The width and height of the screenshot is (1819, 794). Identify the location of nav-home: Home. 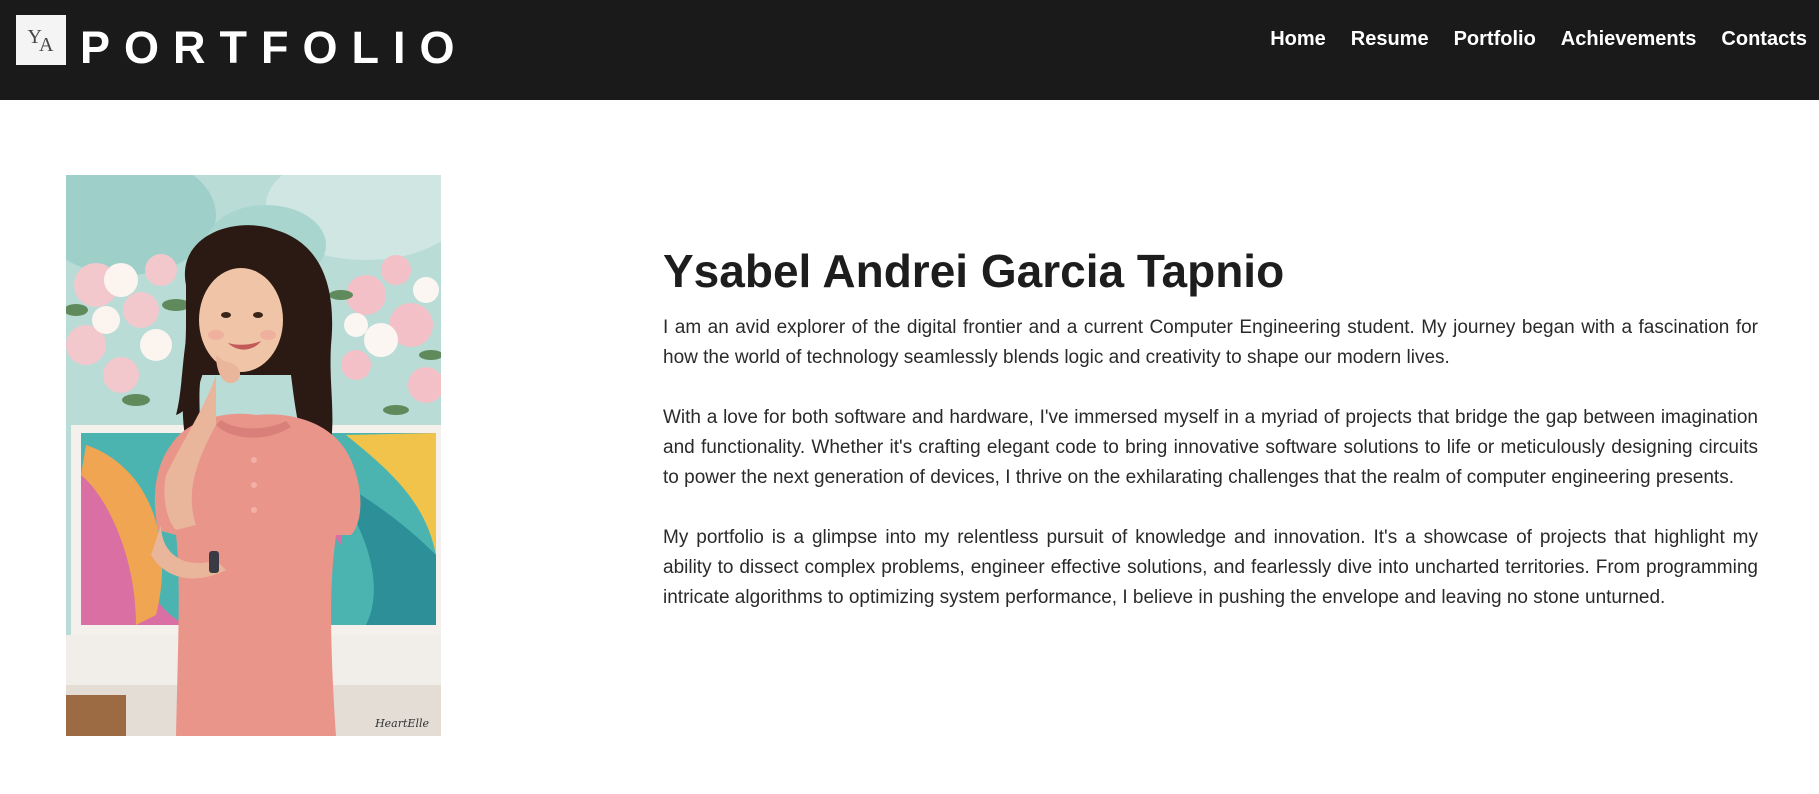
(1298, 39).